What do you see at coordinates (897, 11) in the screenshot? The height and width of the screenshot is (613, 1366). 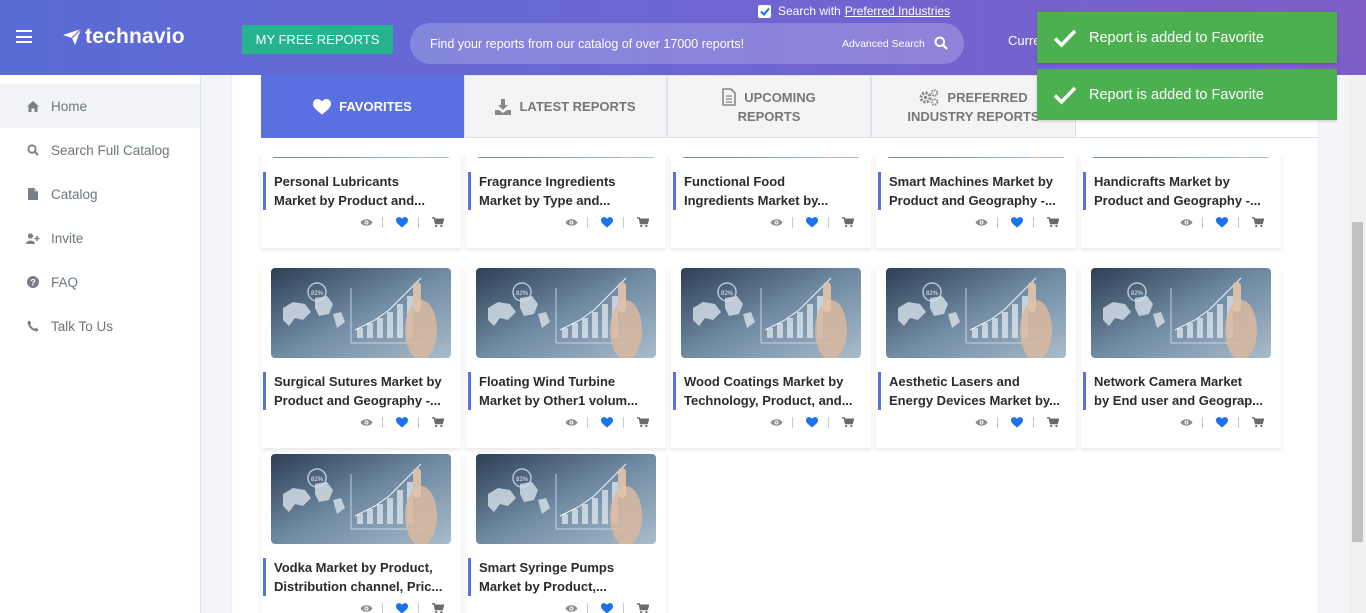 I see `preferred-industries-link: Preferred Industries` at bounding box center [897, 11].